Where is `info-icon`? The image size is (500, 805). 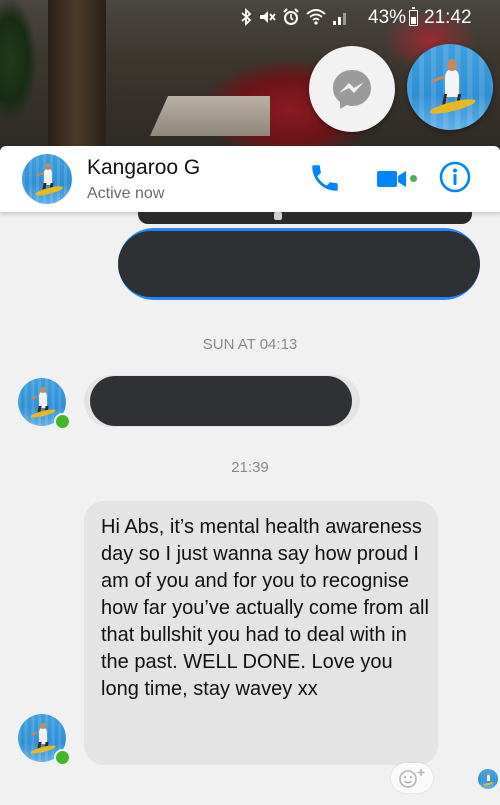
info-icon is located at coordinates (455, 177).